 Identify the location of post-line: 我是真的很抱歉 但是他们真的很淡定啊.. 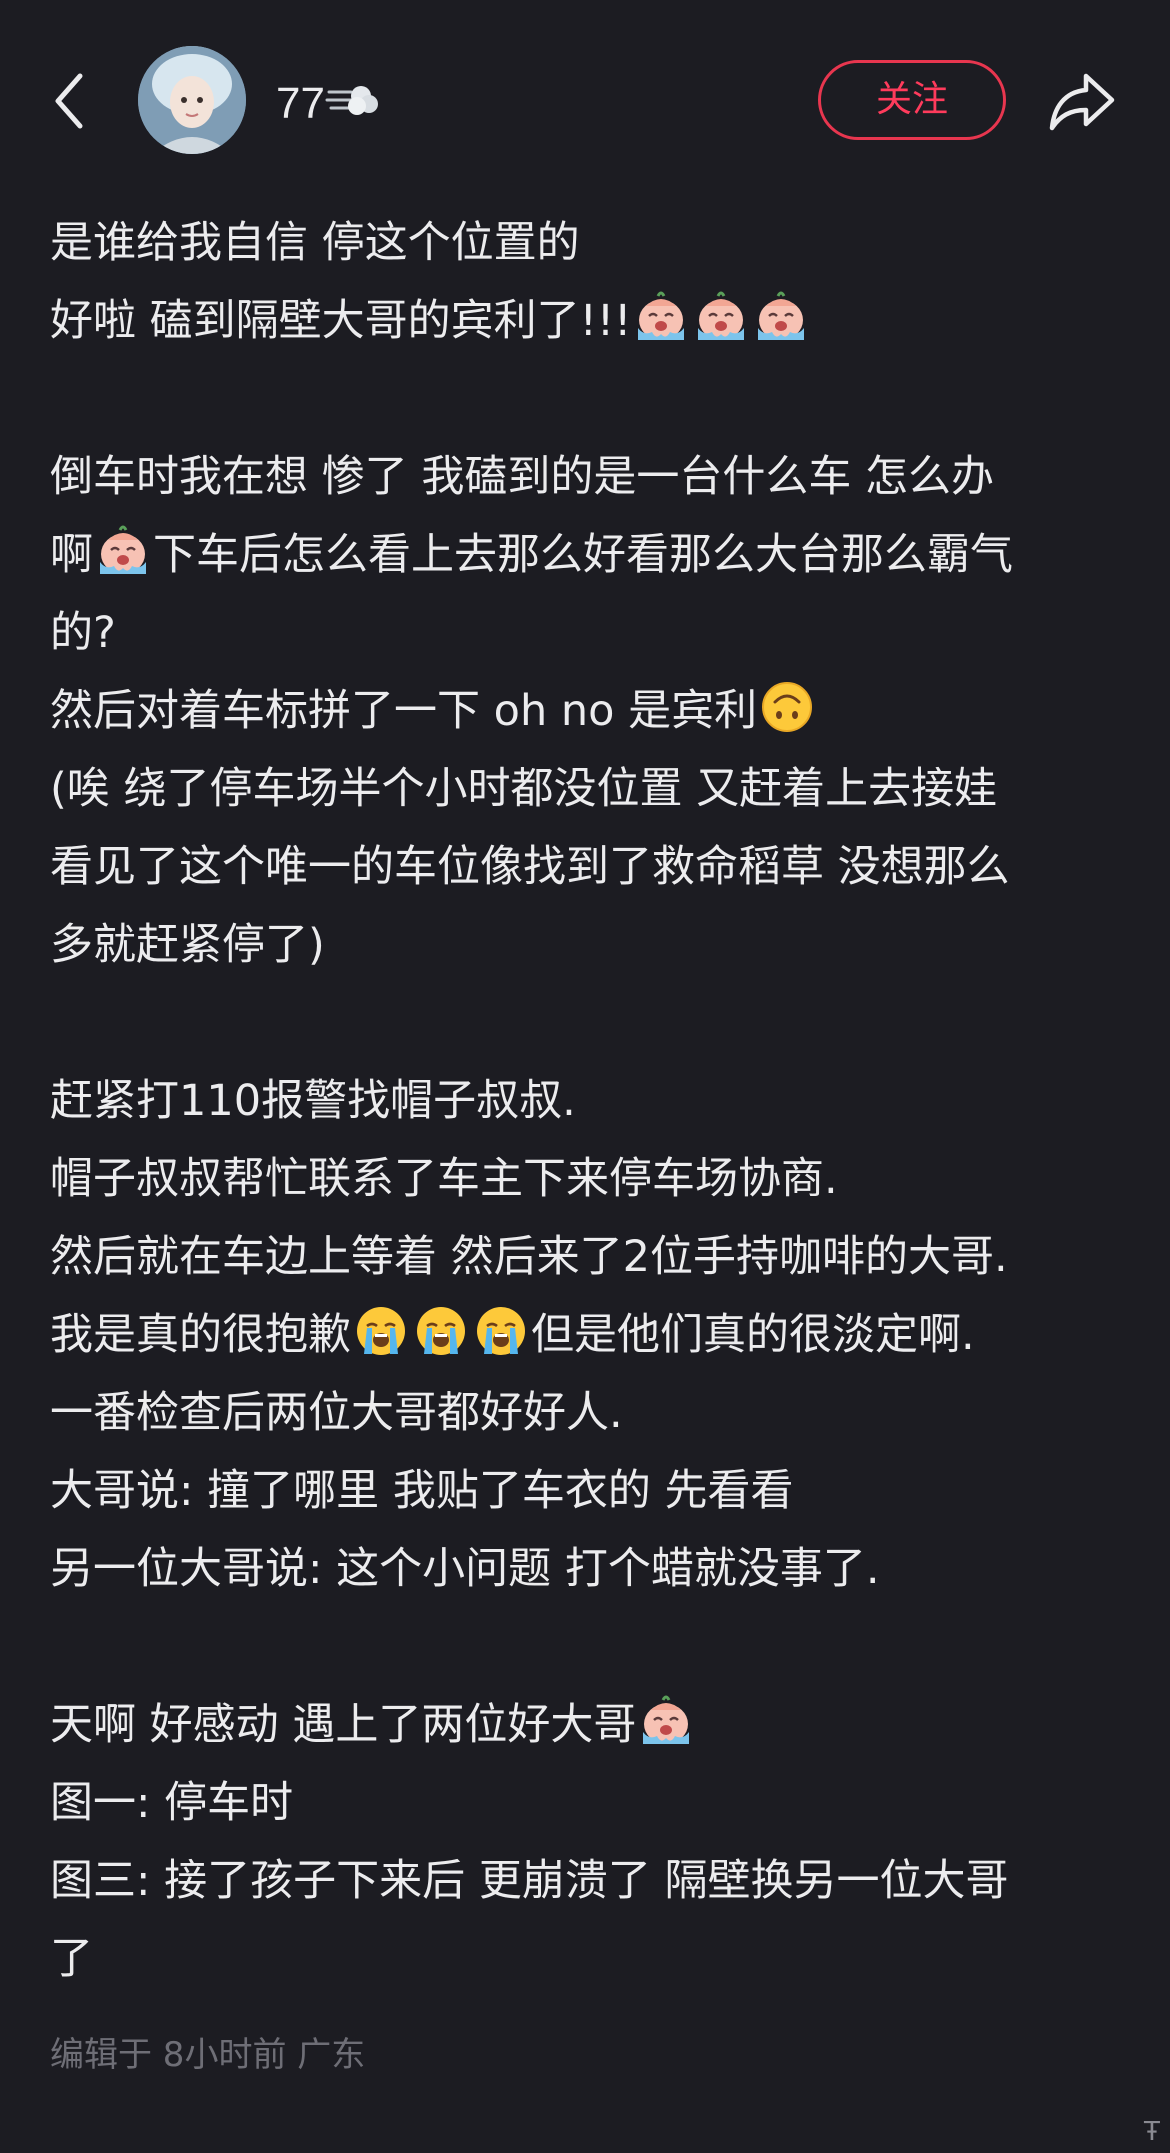
(595, 1335).